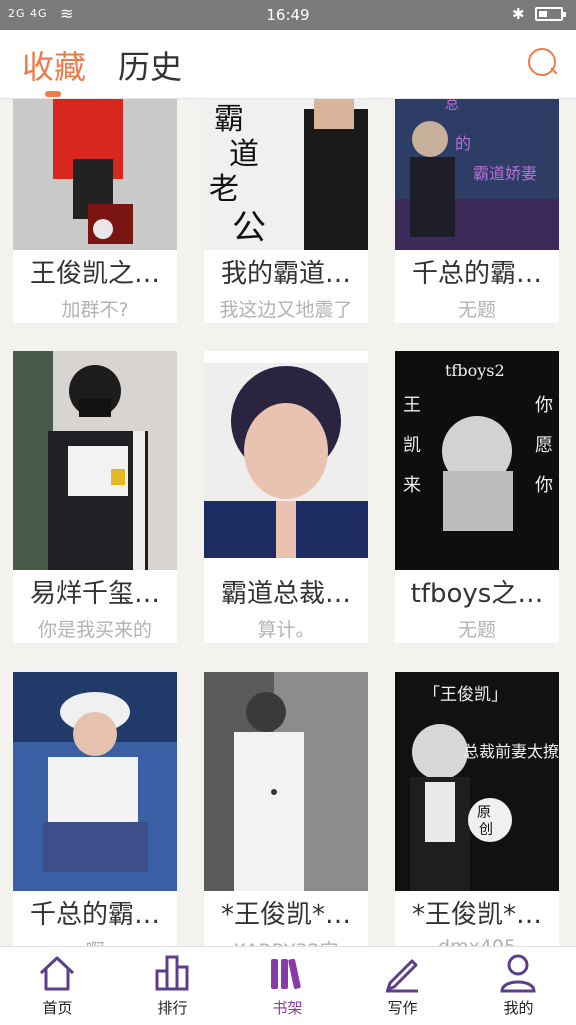 This screenshot has height=1025, width=576. I want to click on book-cover: 霸 道 老 公, so click(286, 174).